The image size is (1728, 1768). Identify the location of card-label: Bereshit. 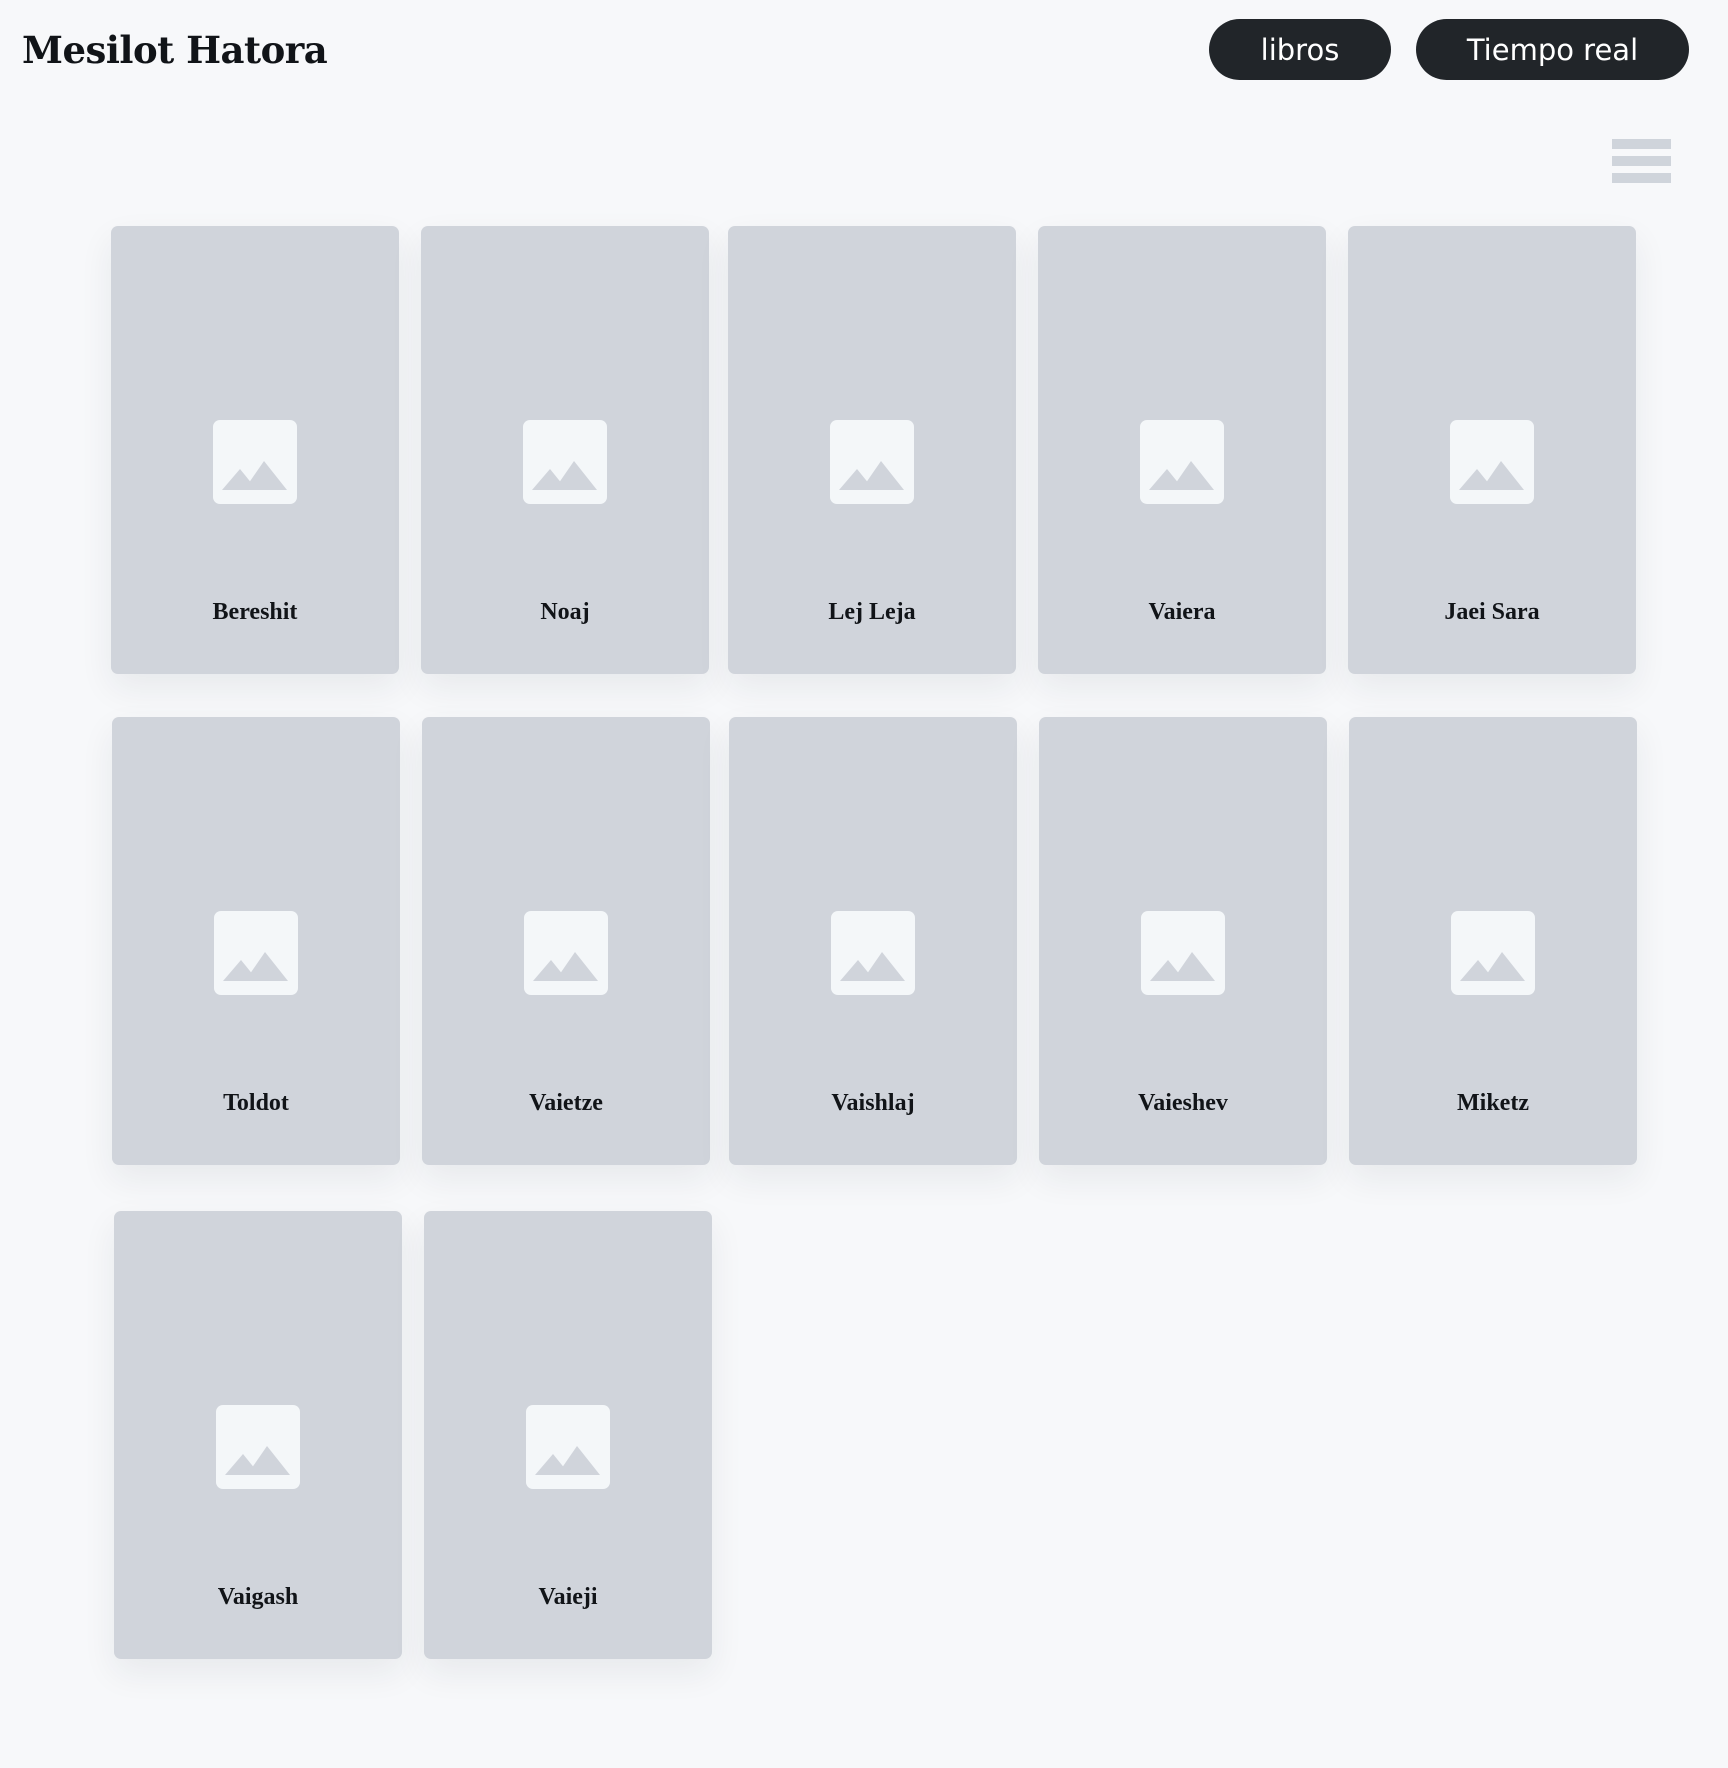
(255, 612).